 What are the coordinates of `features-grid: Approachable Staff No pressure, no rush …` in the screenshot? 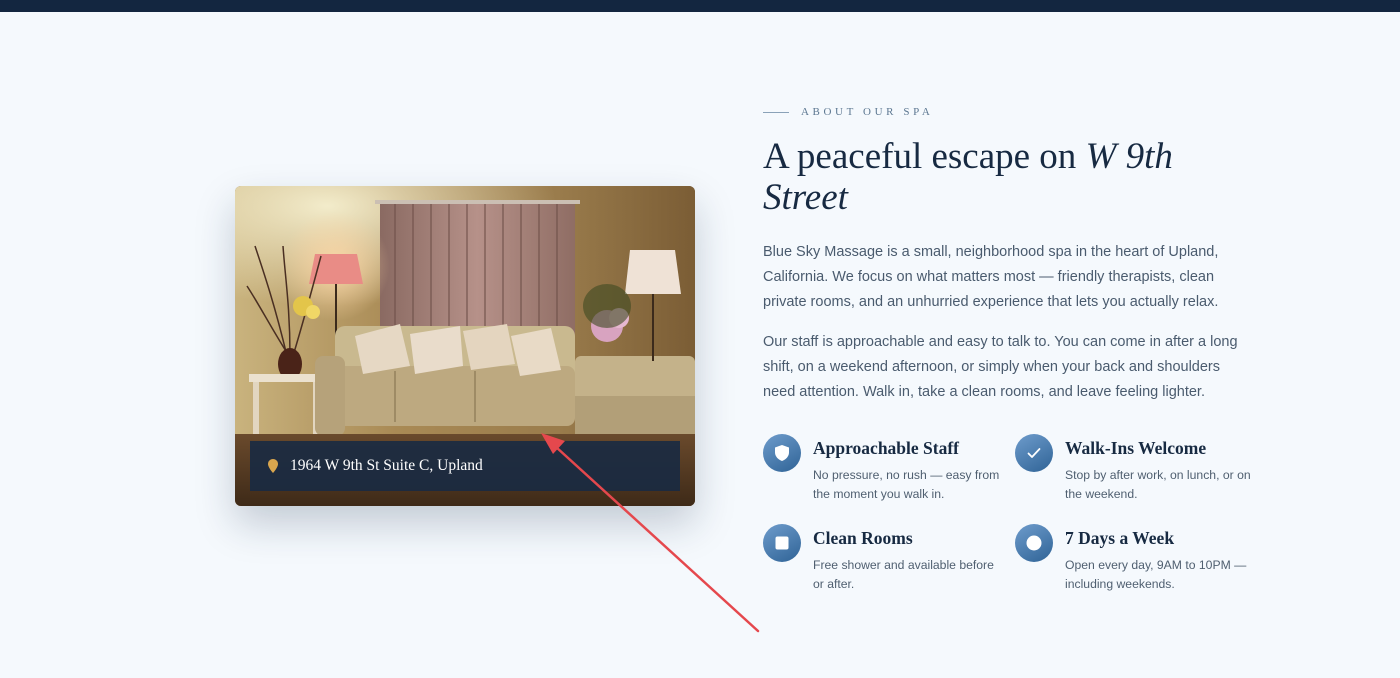 It's located at (1013, 514).